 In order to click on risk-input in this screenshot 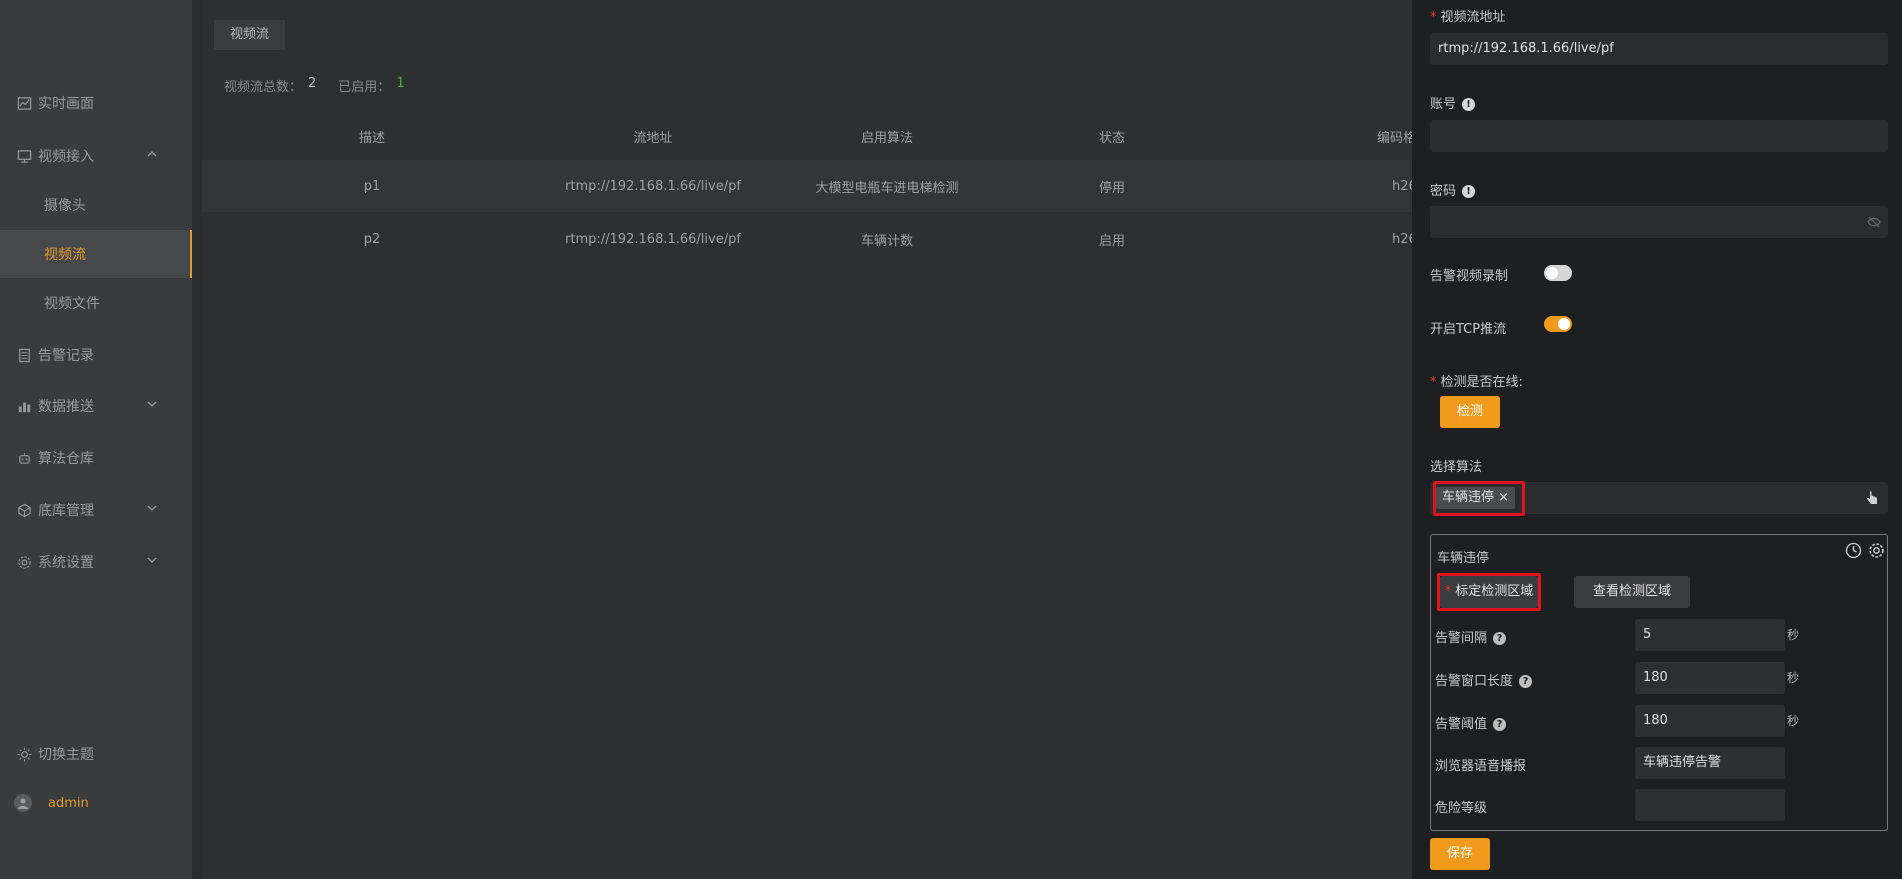, I will do `click(1710, 805)`.